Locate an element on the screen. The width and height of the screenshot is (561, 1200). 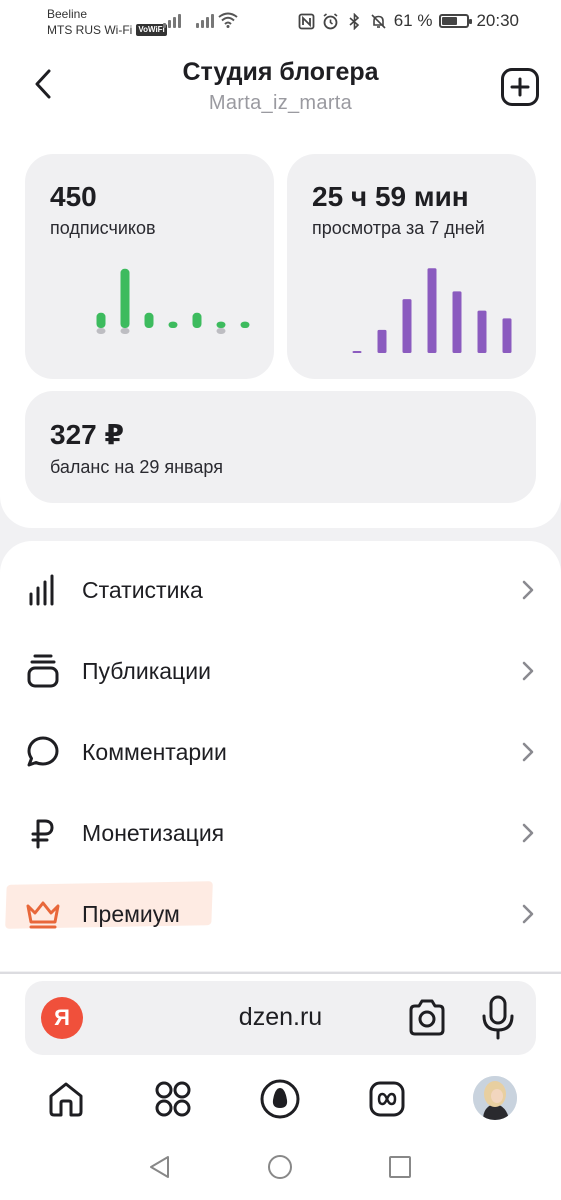
alice-icon is located at coordinates (280, 1099).